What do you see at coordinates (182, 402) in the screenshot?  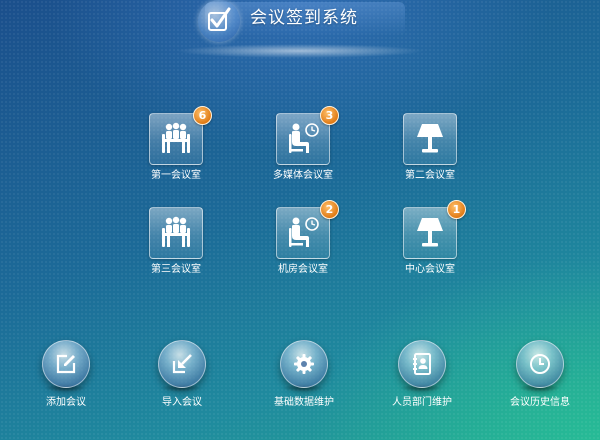 I see `action-label: 导入会议` at bounding box center [182, 402].